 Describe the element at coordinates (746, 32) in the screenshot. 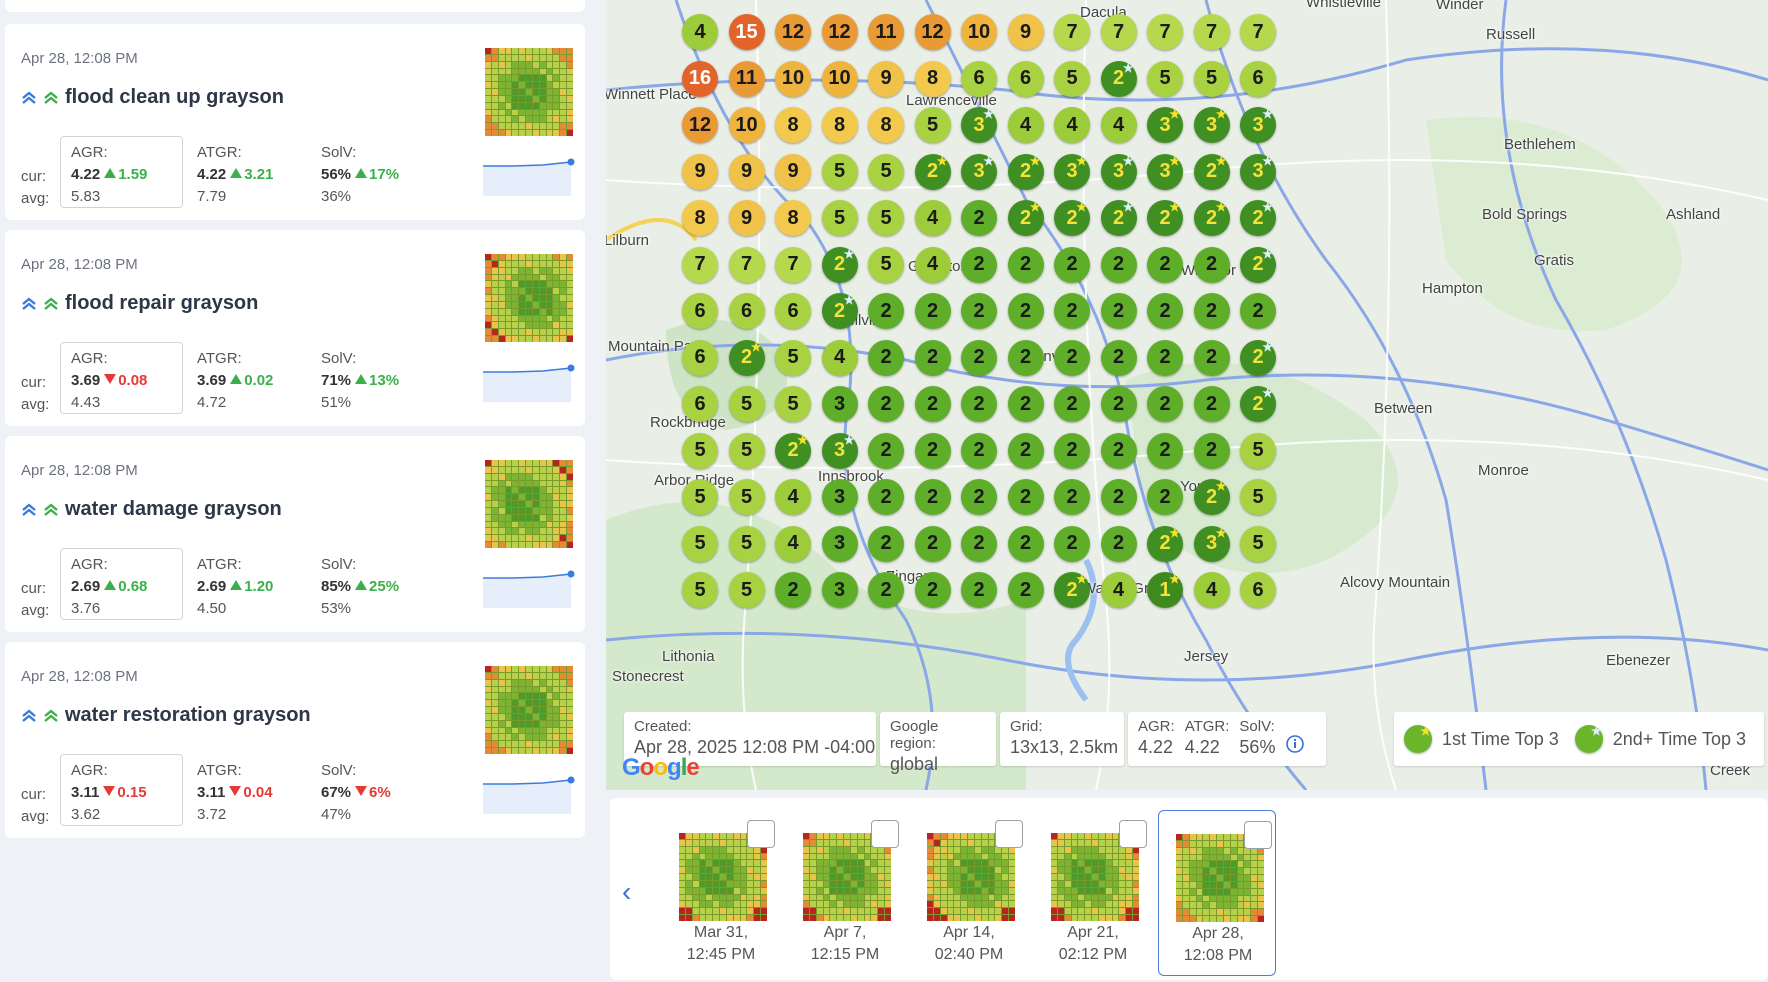

I see `rank-pin: 15` at that location.